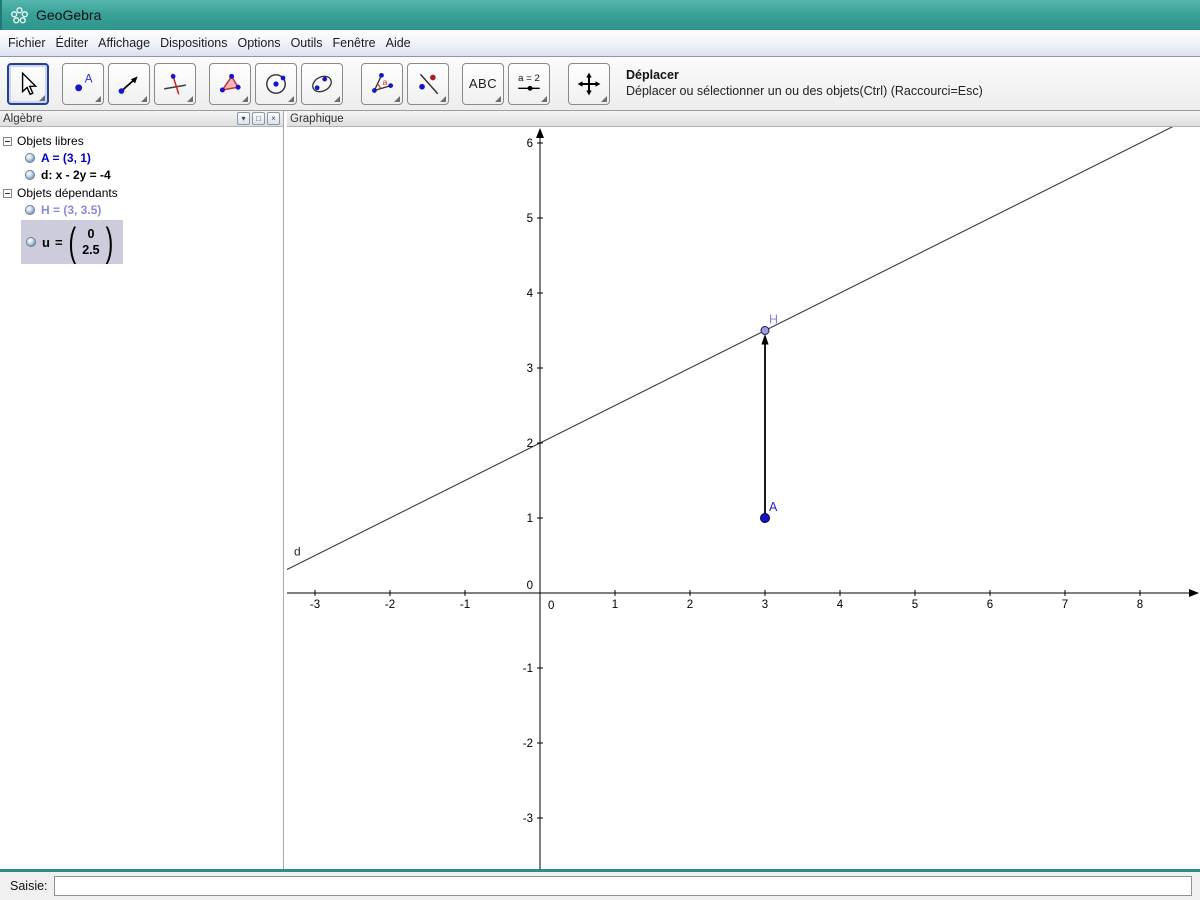 This screenshot has width=1200, height=900. What do you see at coordinates (1140, 605) in the screenshot?
I see `svg-text: 8` at bounding box center [1140, 605].